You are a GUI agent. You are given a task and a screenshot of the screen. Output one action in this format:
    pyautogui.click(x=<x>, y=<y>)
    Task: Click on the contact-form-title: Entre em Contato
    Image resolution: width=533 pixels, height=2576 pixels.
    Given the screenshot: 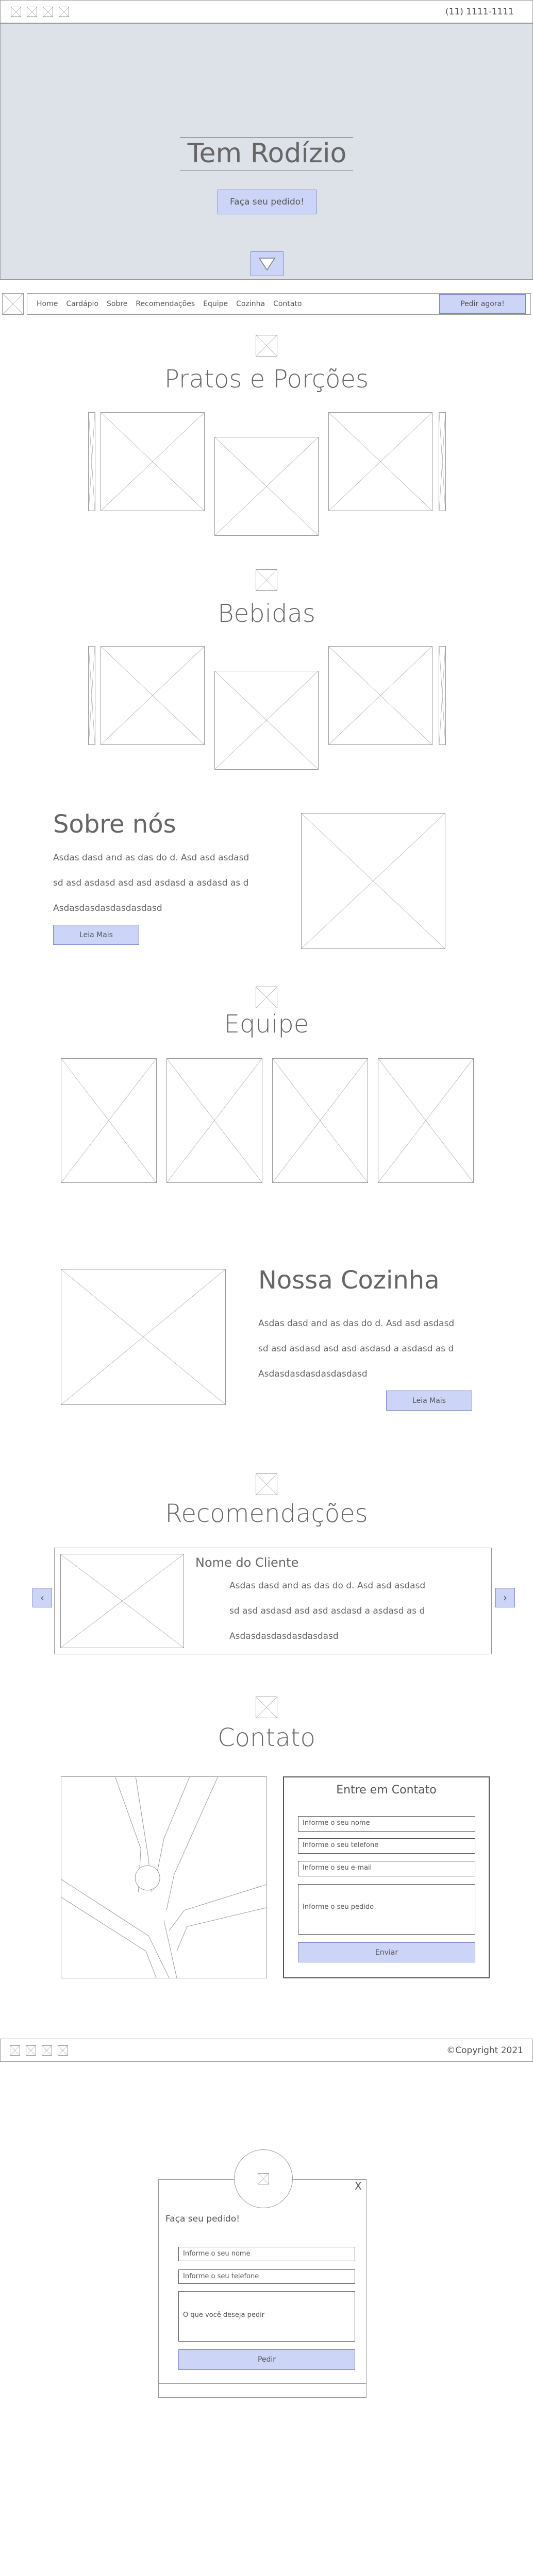 What is the action you would take?
    pyautogui.click(x=387, y=1790)
    